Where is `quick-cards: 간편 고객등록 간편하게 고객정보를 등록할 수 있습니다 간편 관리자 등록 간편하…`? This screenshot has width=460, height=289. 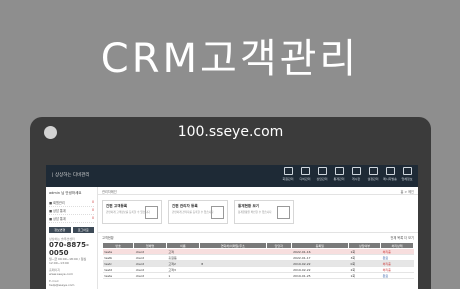 quick-cards: 간편 고객등록 간편하게 고객정보를 등록할 수 있습니다 간편 관리자 등록 간편하… is located at coordinates (258, 212).